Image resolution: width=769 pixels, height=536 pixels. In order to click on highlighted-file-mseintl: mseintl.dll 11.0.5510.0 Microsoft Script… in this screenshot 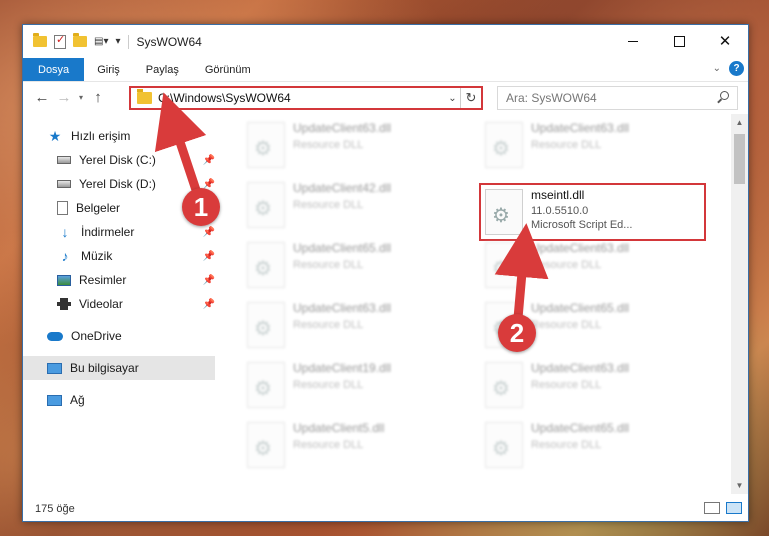, I will do `click(592, 212)`.